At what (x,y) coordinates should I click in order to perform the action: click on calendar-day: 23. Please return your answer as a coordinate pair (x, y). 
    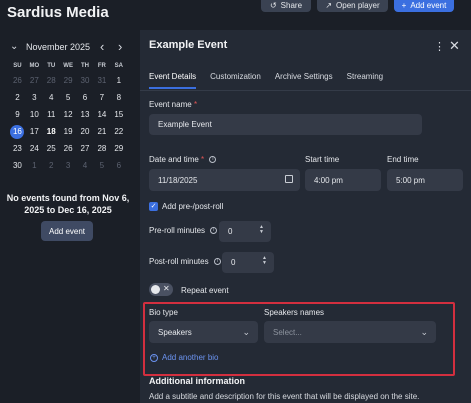
    Looking at the image, I should click on (17, 148).